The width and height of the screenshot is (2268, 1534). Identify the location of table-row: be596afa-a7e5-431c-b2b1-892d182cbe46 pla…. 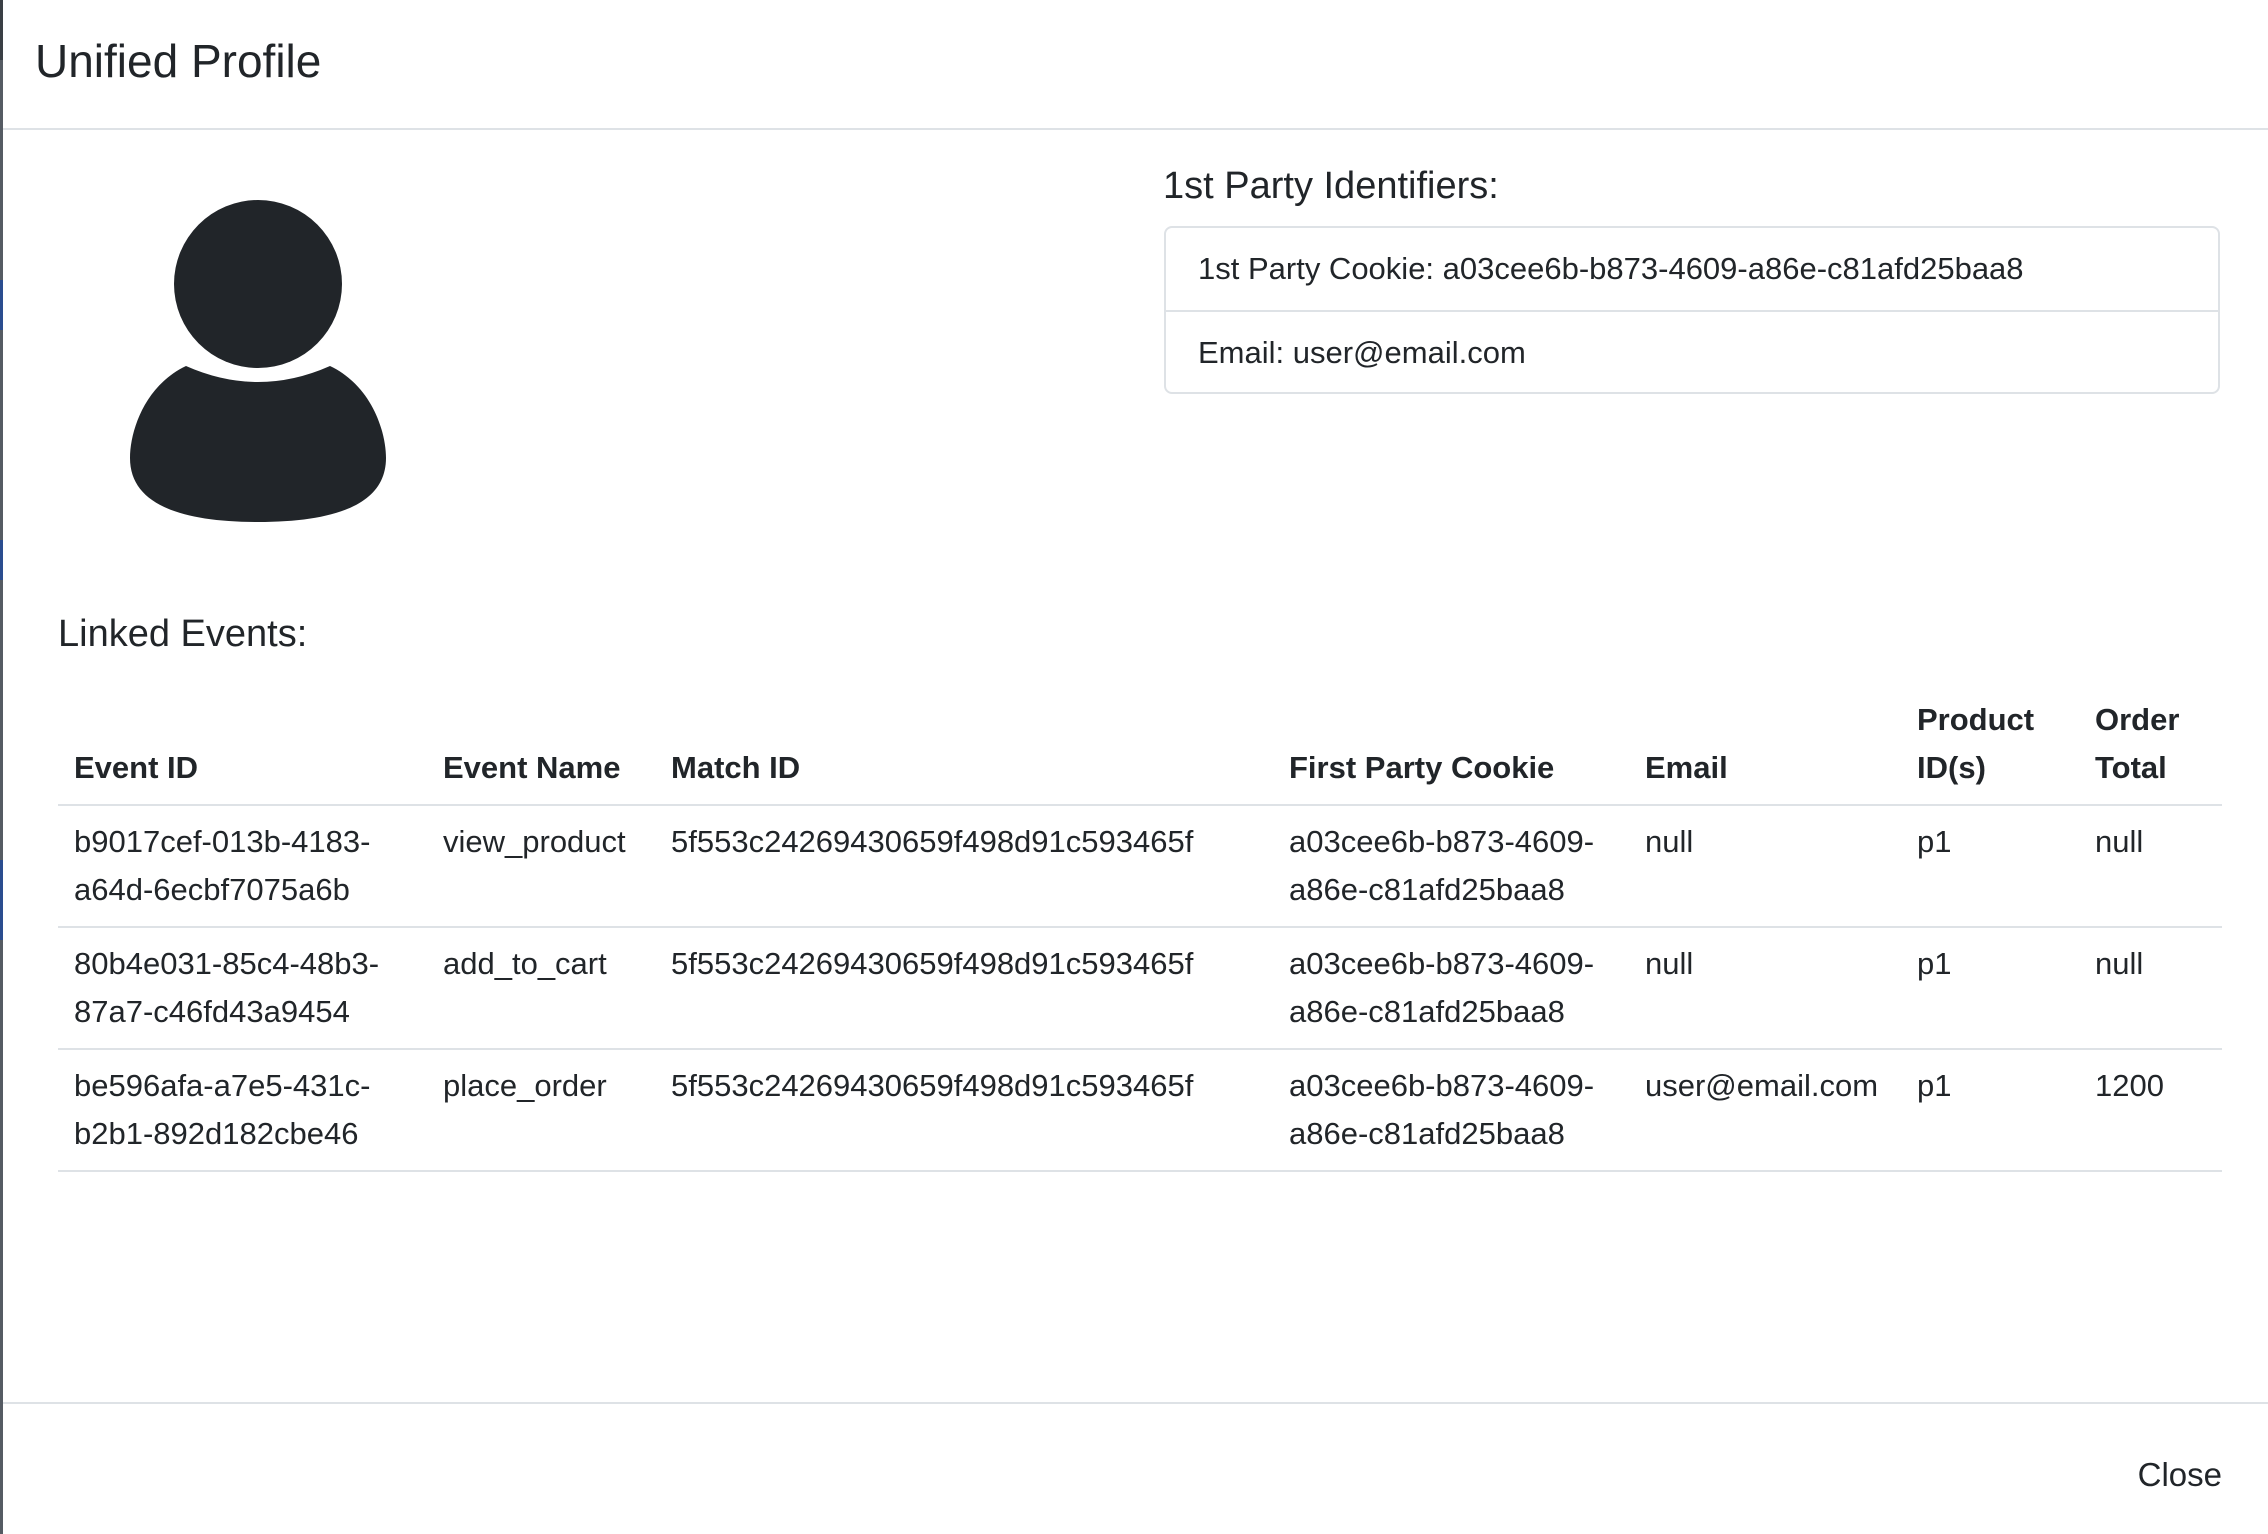
(1140, 1110).